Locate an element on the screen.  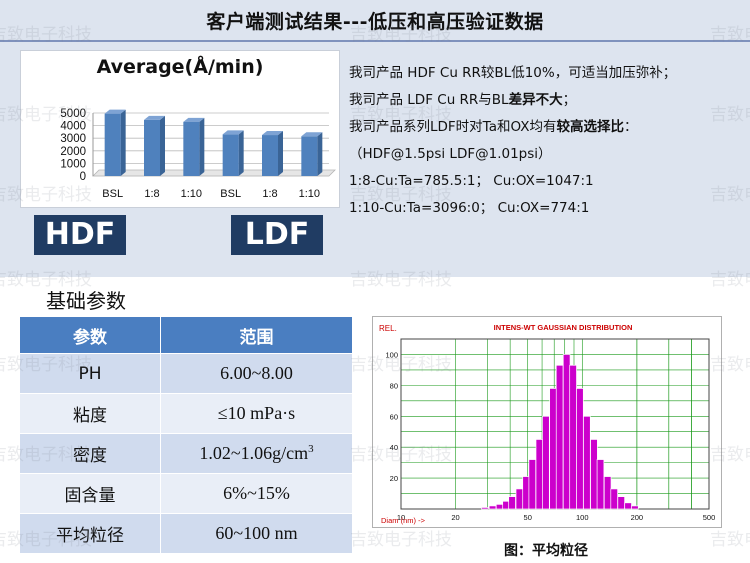
x-tick-label: 20 is located at coordinates (455, 517).